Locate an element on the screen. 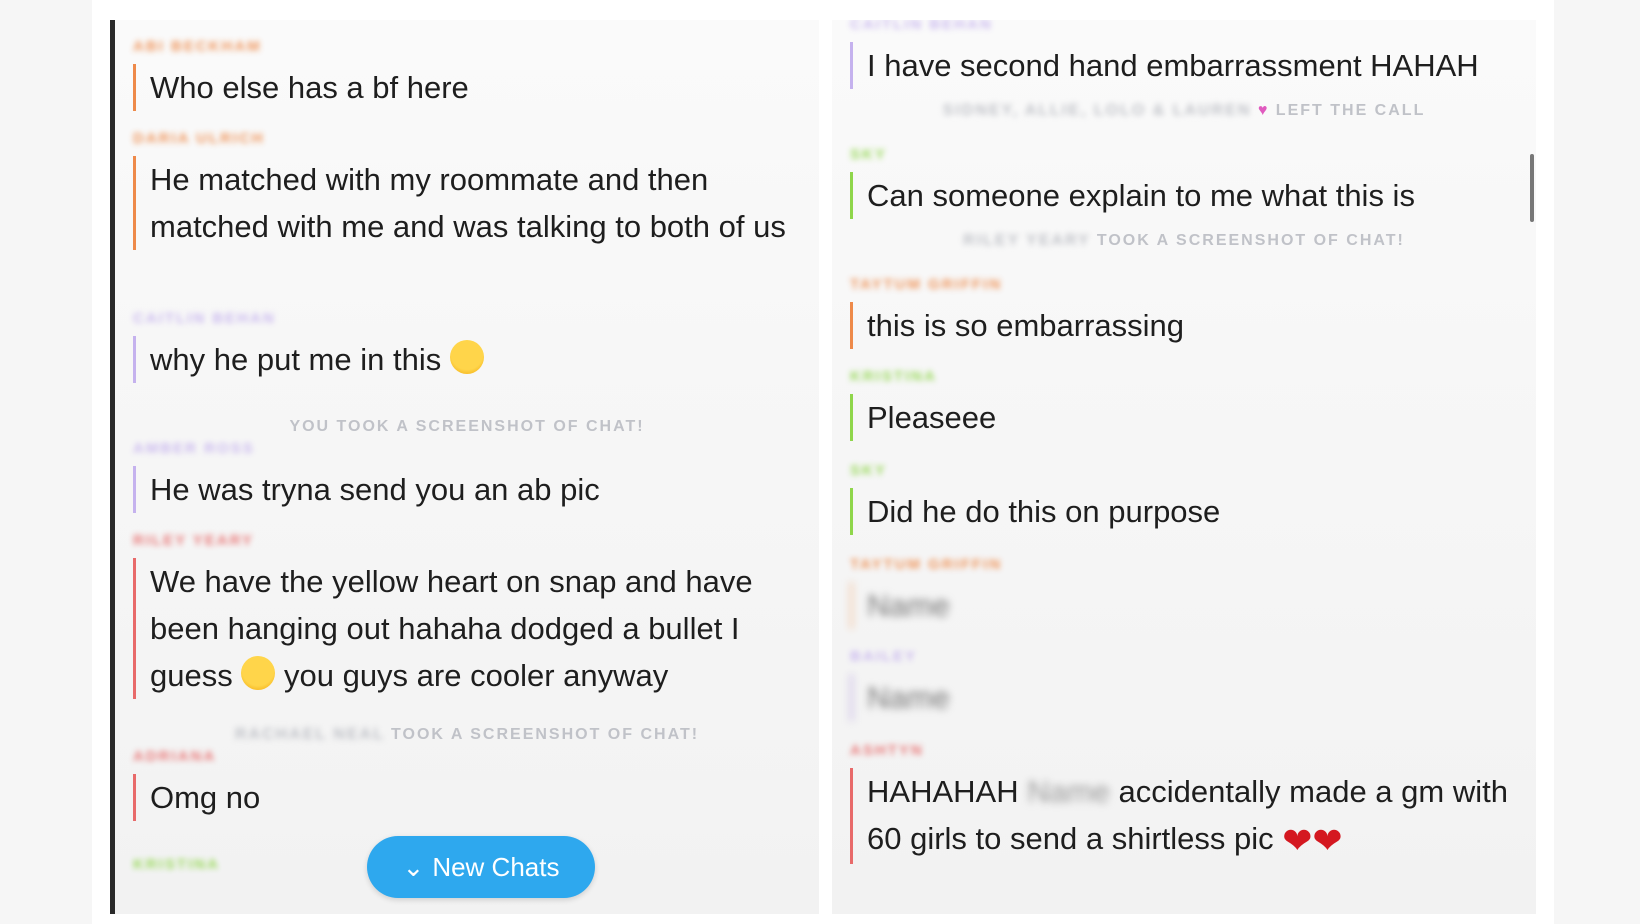 Image resolution: width=1640 pixels, height=924 pixels. chat-message: BAILEY Name is located at coordinates (1185, 684).